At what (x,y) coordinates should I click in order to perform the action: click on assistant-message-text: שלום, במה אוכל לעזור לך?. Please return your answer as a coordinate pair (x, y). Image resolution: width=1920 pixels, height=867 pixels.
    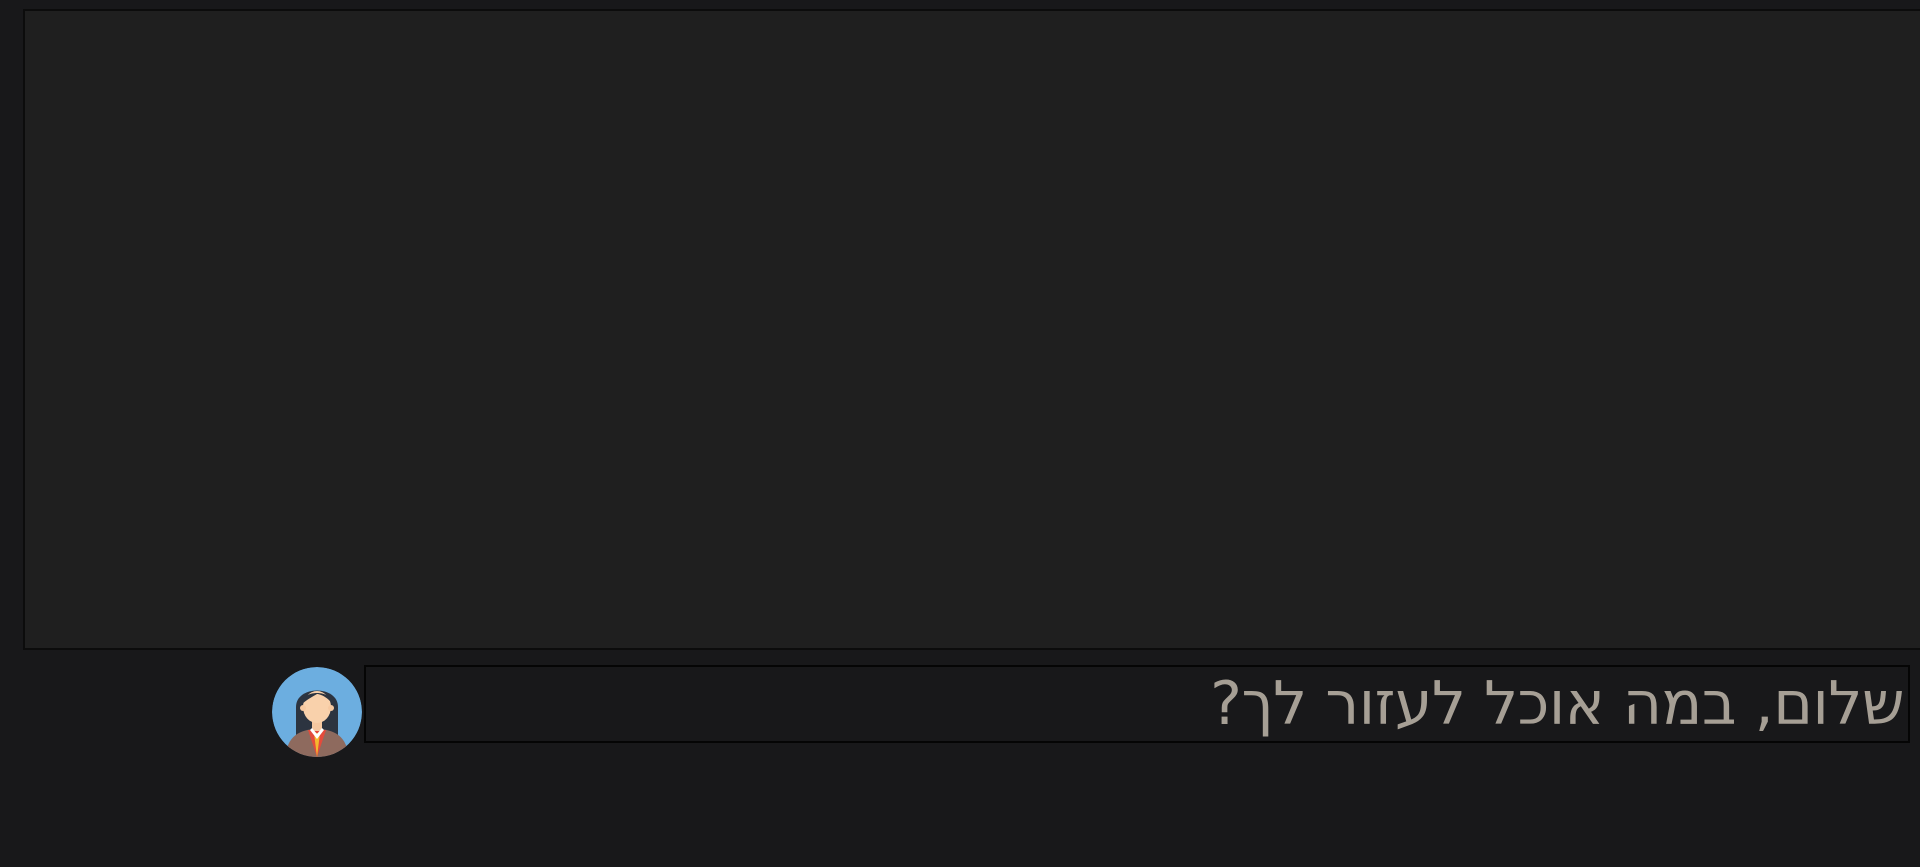
    Looking at the image, I should click on (1557, 704).